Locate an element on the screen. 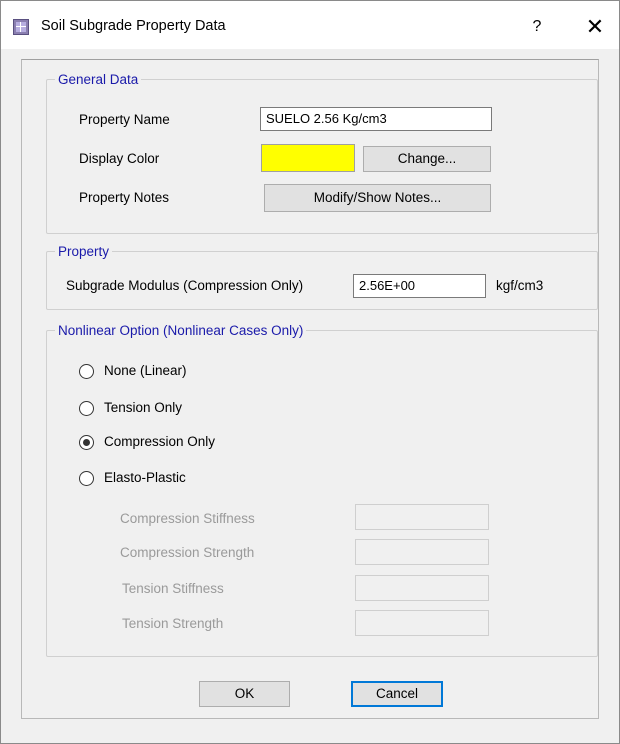  compression-strength-field is located at coordinates (422, 552).